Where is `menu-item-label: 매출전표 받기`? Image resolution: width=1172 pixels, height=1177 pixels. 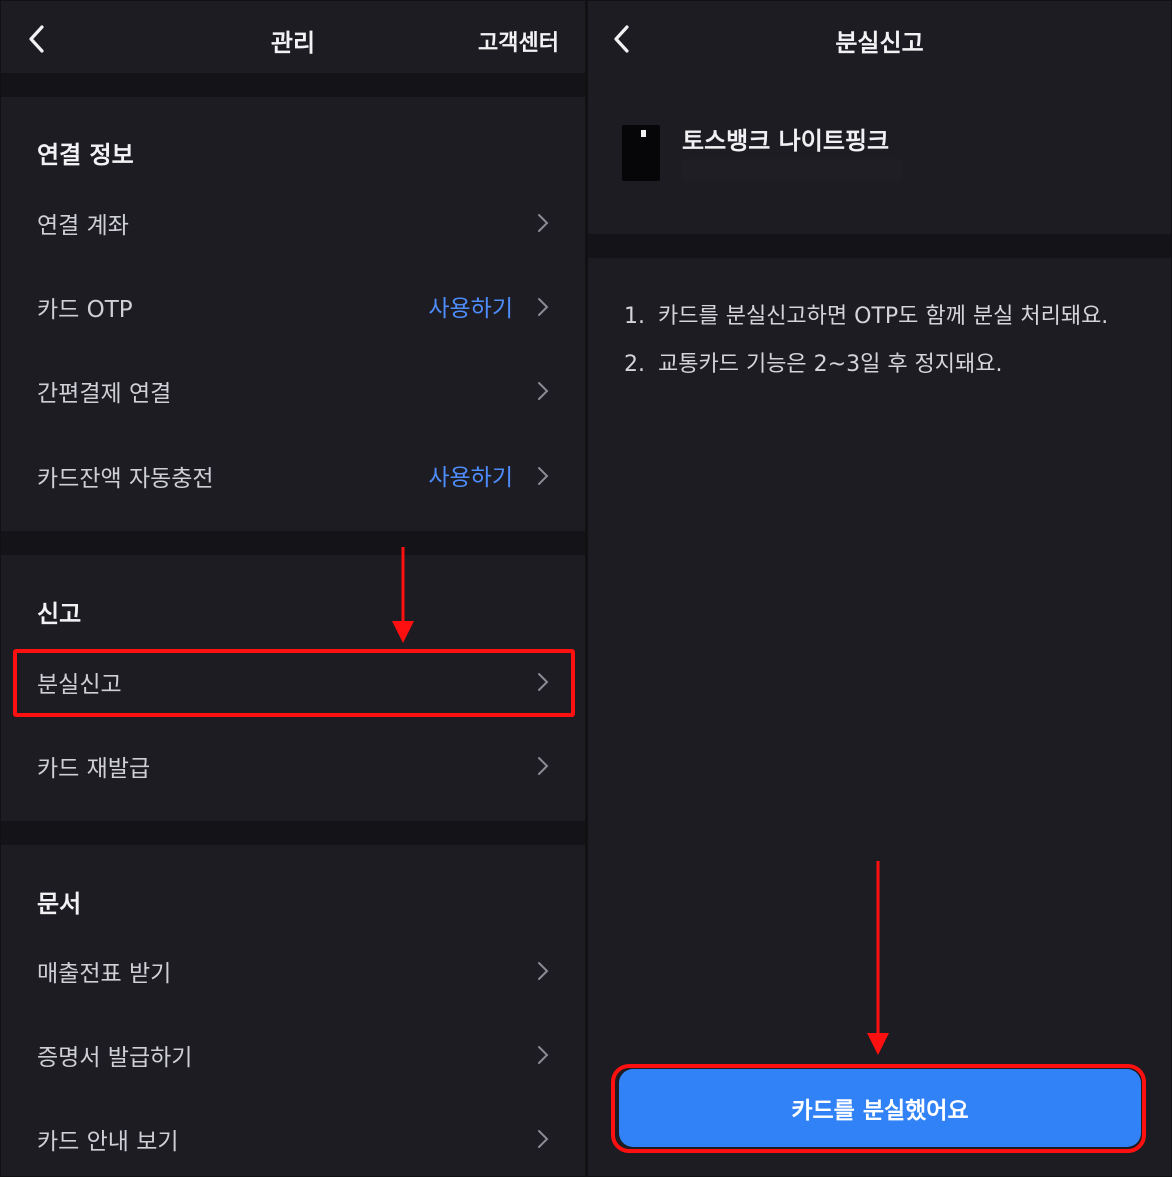
menu-item-label: 매출전표 받기 is located at coordinates (104, 974).